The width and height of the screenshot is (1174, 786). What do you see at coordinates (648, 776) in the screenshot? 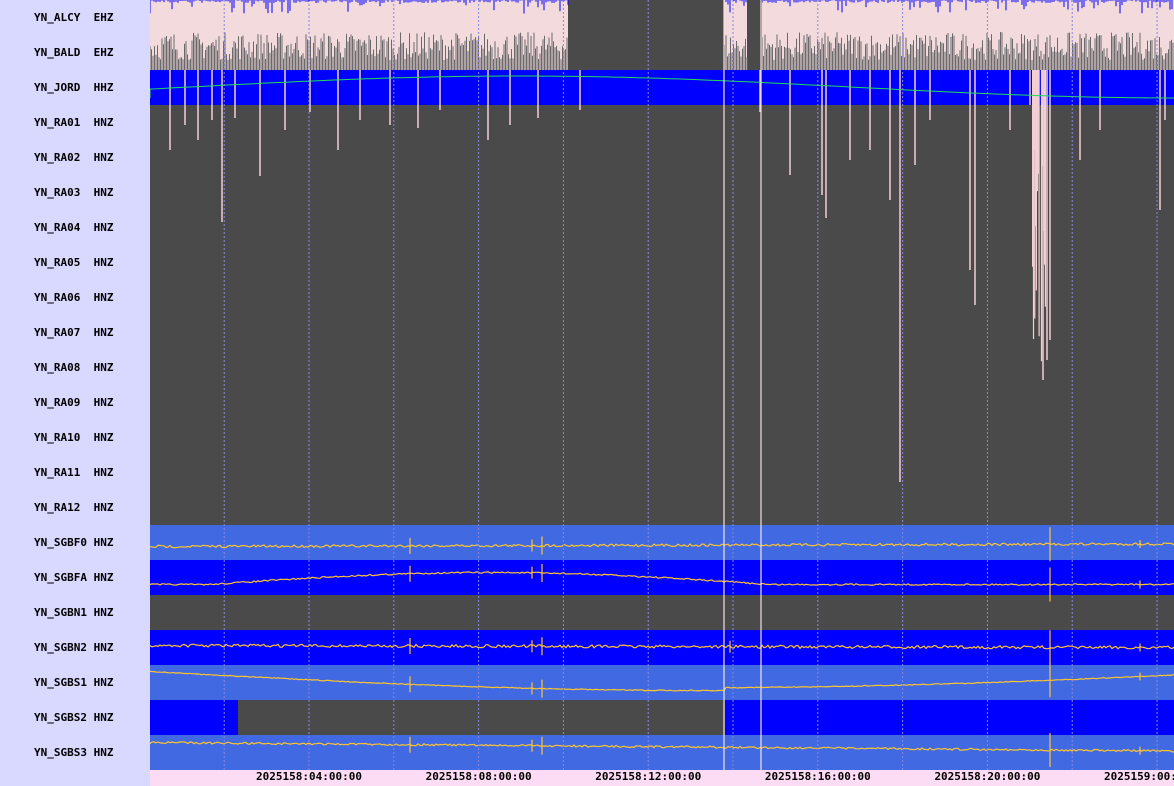
I see `time-tick-label: 2025158:12:00:00` at bounding box center [648, 776].